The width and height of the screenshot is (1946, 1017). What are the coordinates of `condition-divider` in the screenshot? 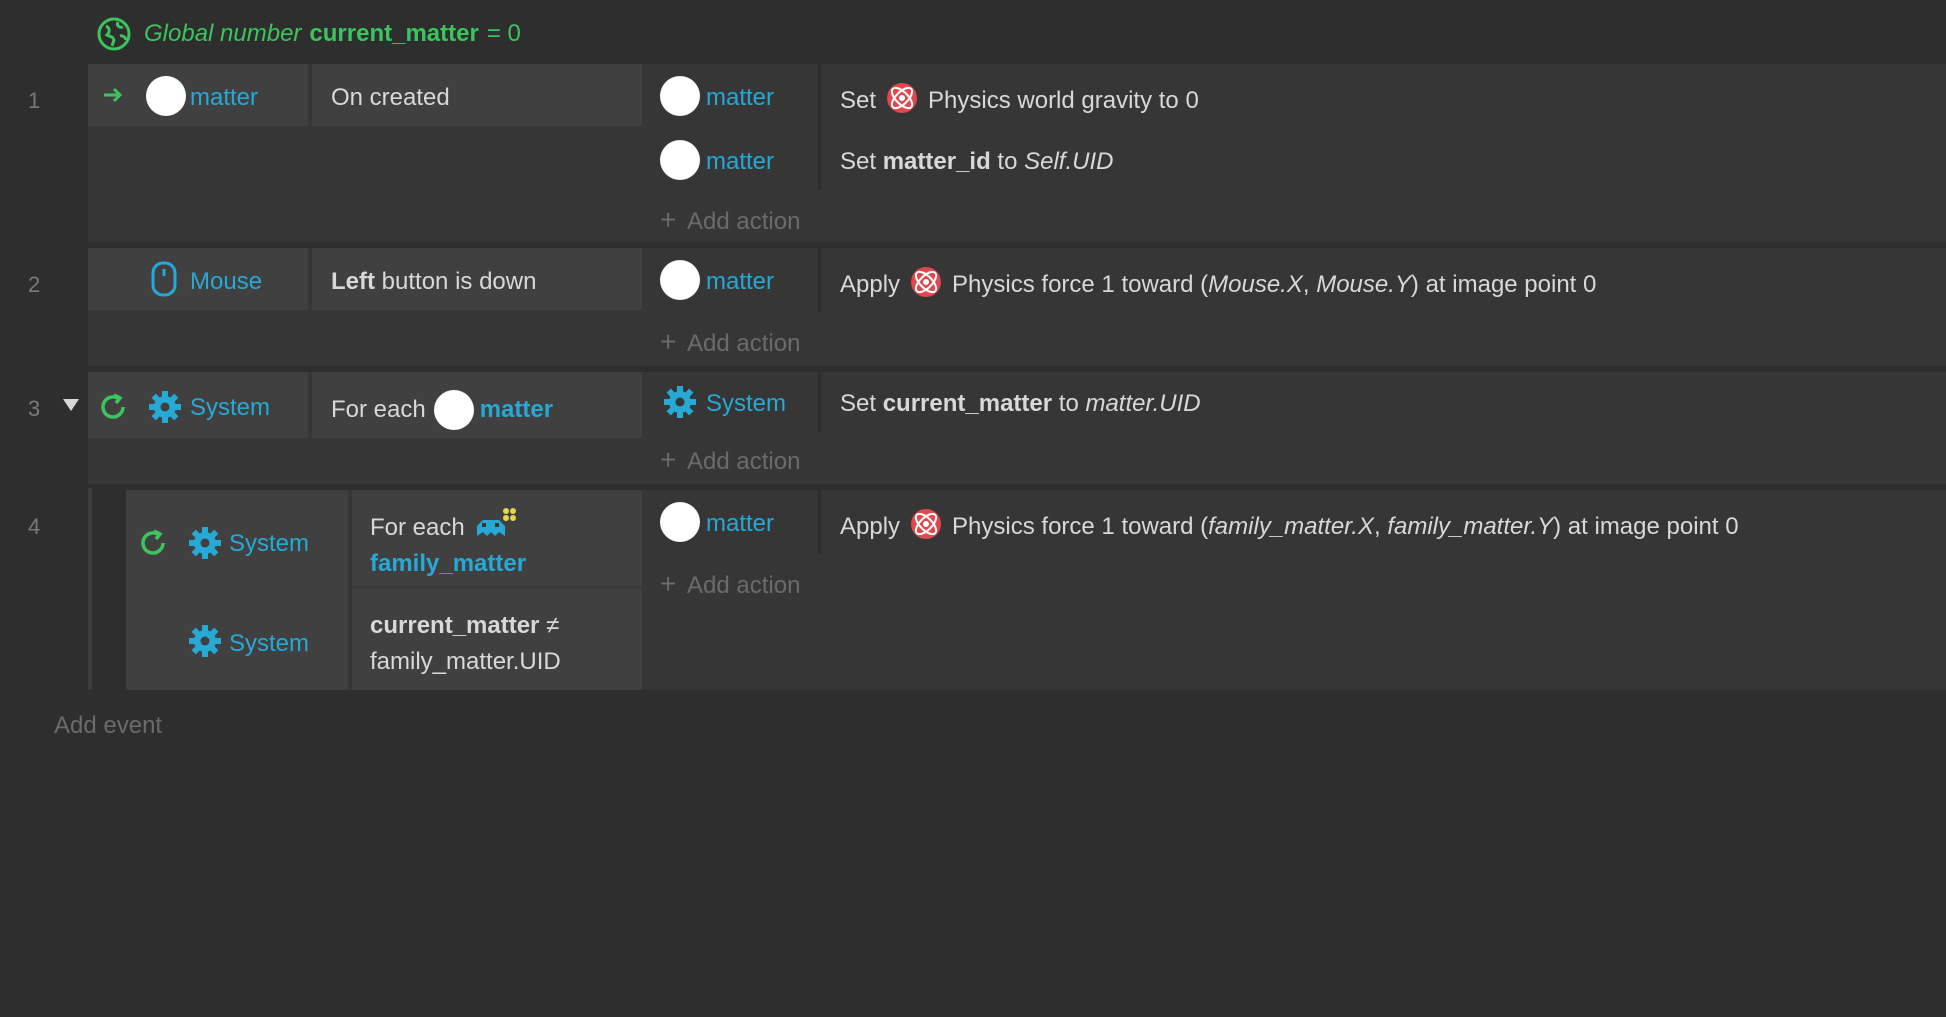 It's located at (497, 587).